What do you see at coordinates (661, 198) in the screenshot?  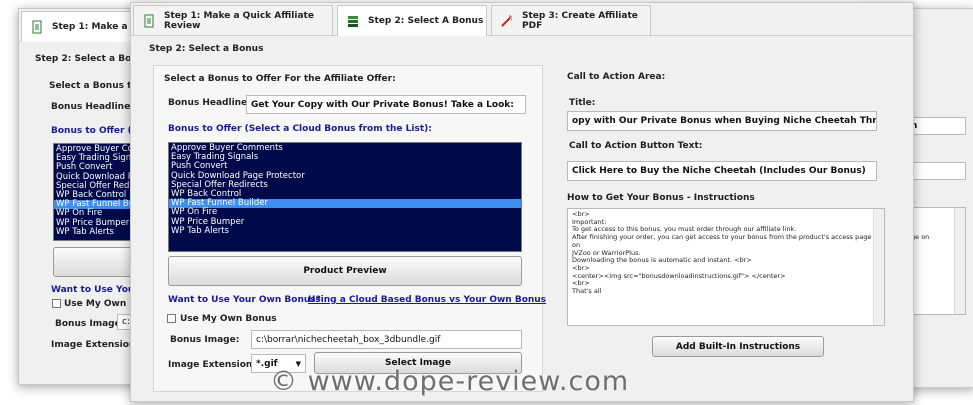 I see `instructions-label: How to Get Your Bonus - Instructions` at bounding box center [661, 198].